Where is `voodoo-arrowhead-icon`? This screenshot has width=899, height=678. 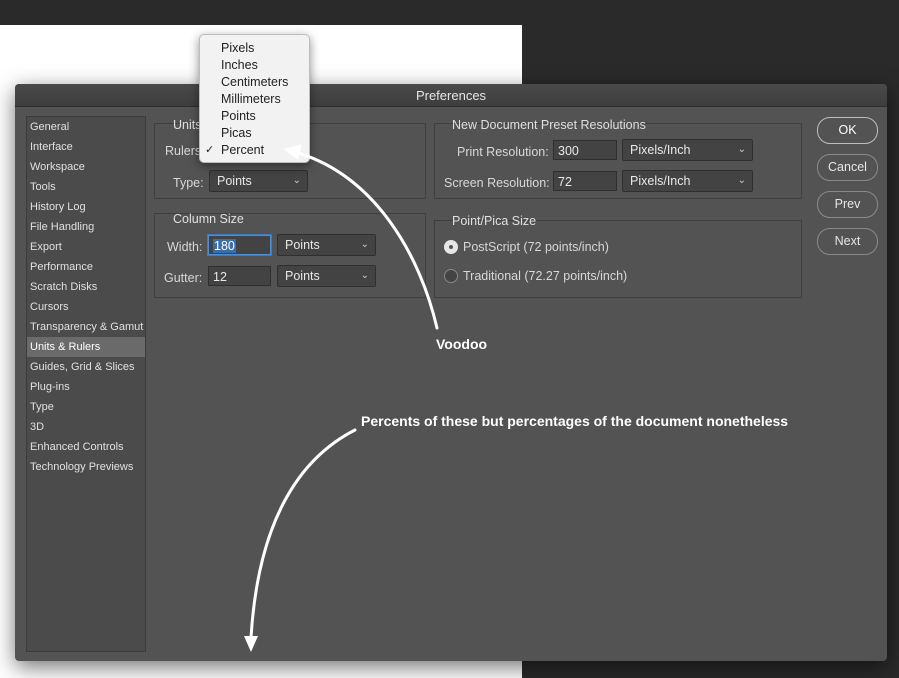
voodoo-arrowhead-icon is located at coordinates (292, 152).